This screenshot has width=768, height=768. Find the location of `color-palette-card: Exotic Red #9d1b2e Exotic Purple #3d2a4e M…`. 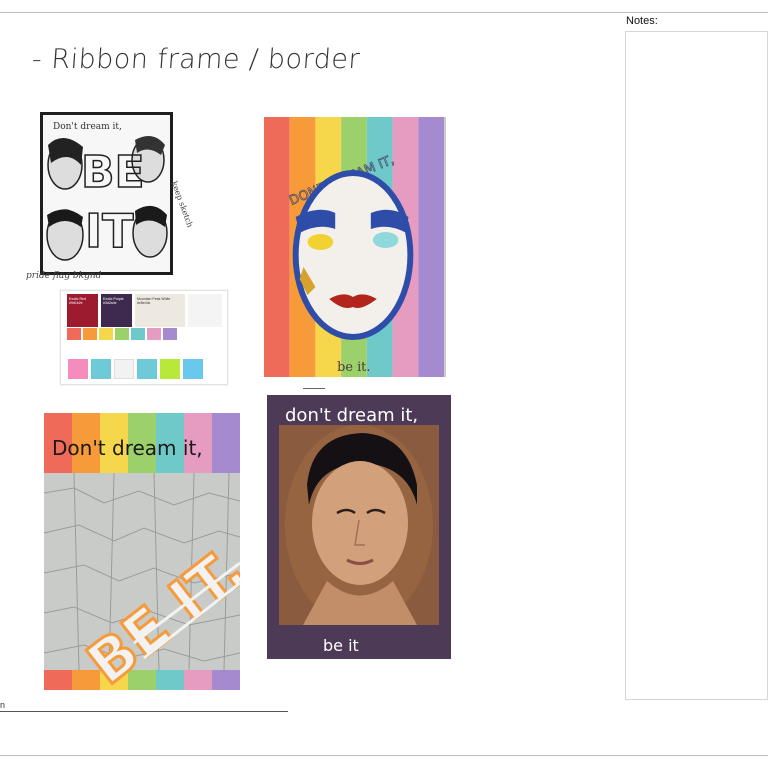

color-palette-card: Exotic Red #9d1b2e Exotic Purple #3d2a4e M… is located at coordinates (144, 337).